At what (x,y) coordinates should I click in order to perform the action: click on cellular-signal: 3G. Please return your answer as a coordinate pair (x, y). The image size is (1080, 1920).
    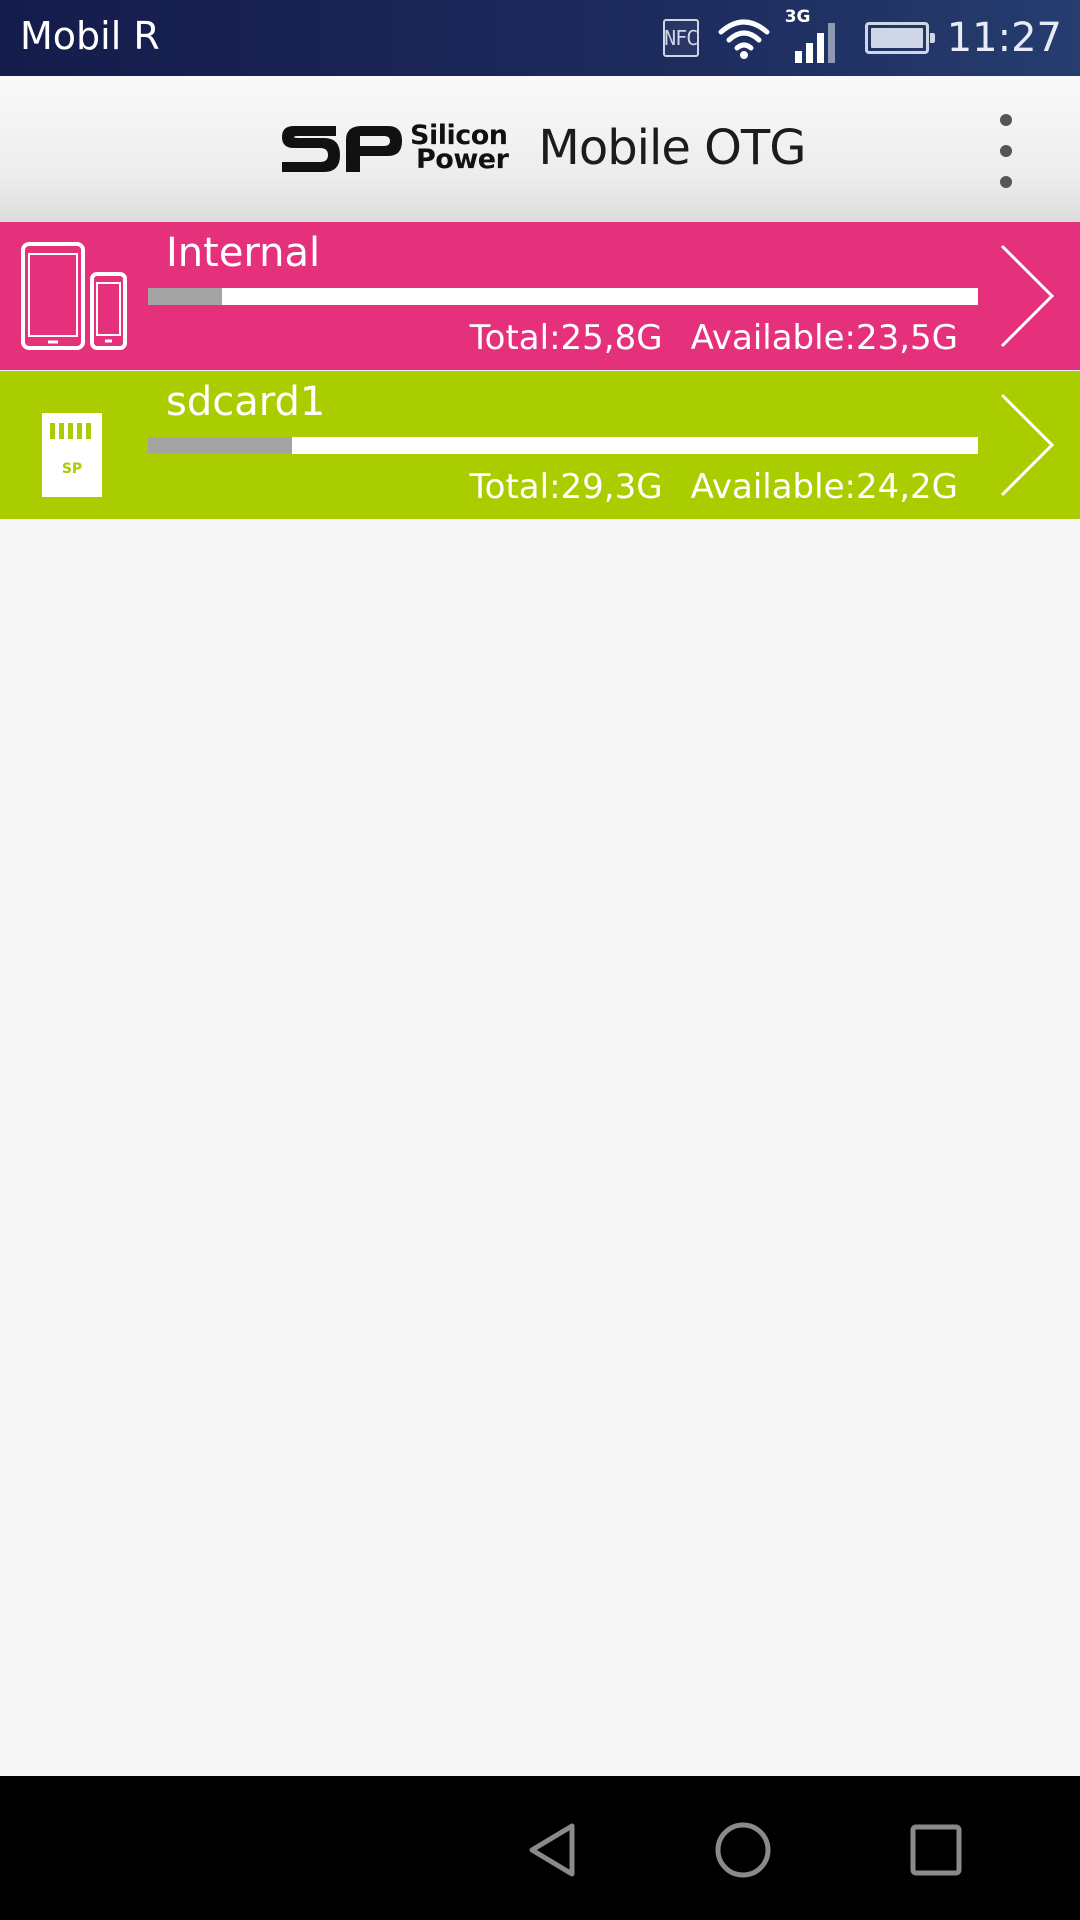
    Looking at the image, I should click on (810, 35).